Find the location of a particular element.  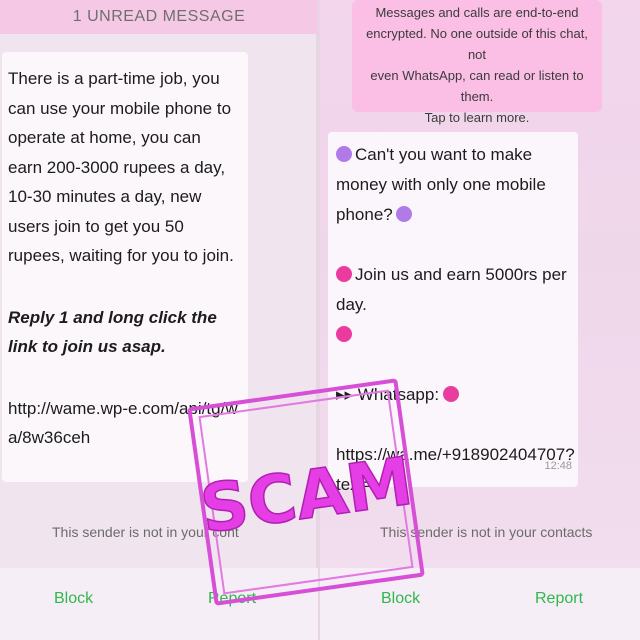

unread-banner-label: 1 UNREAD MESSAGE is located at coordinates (159, 16).